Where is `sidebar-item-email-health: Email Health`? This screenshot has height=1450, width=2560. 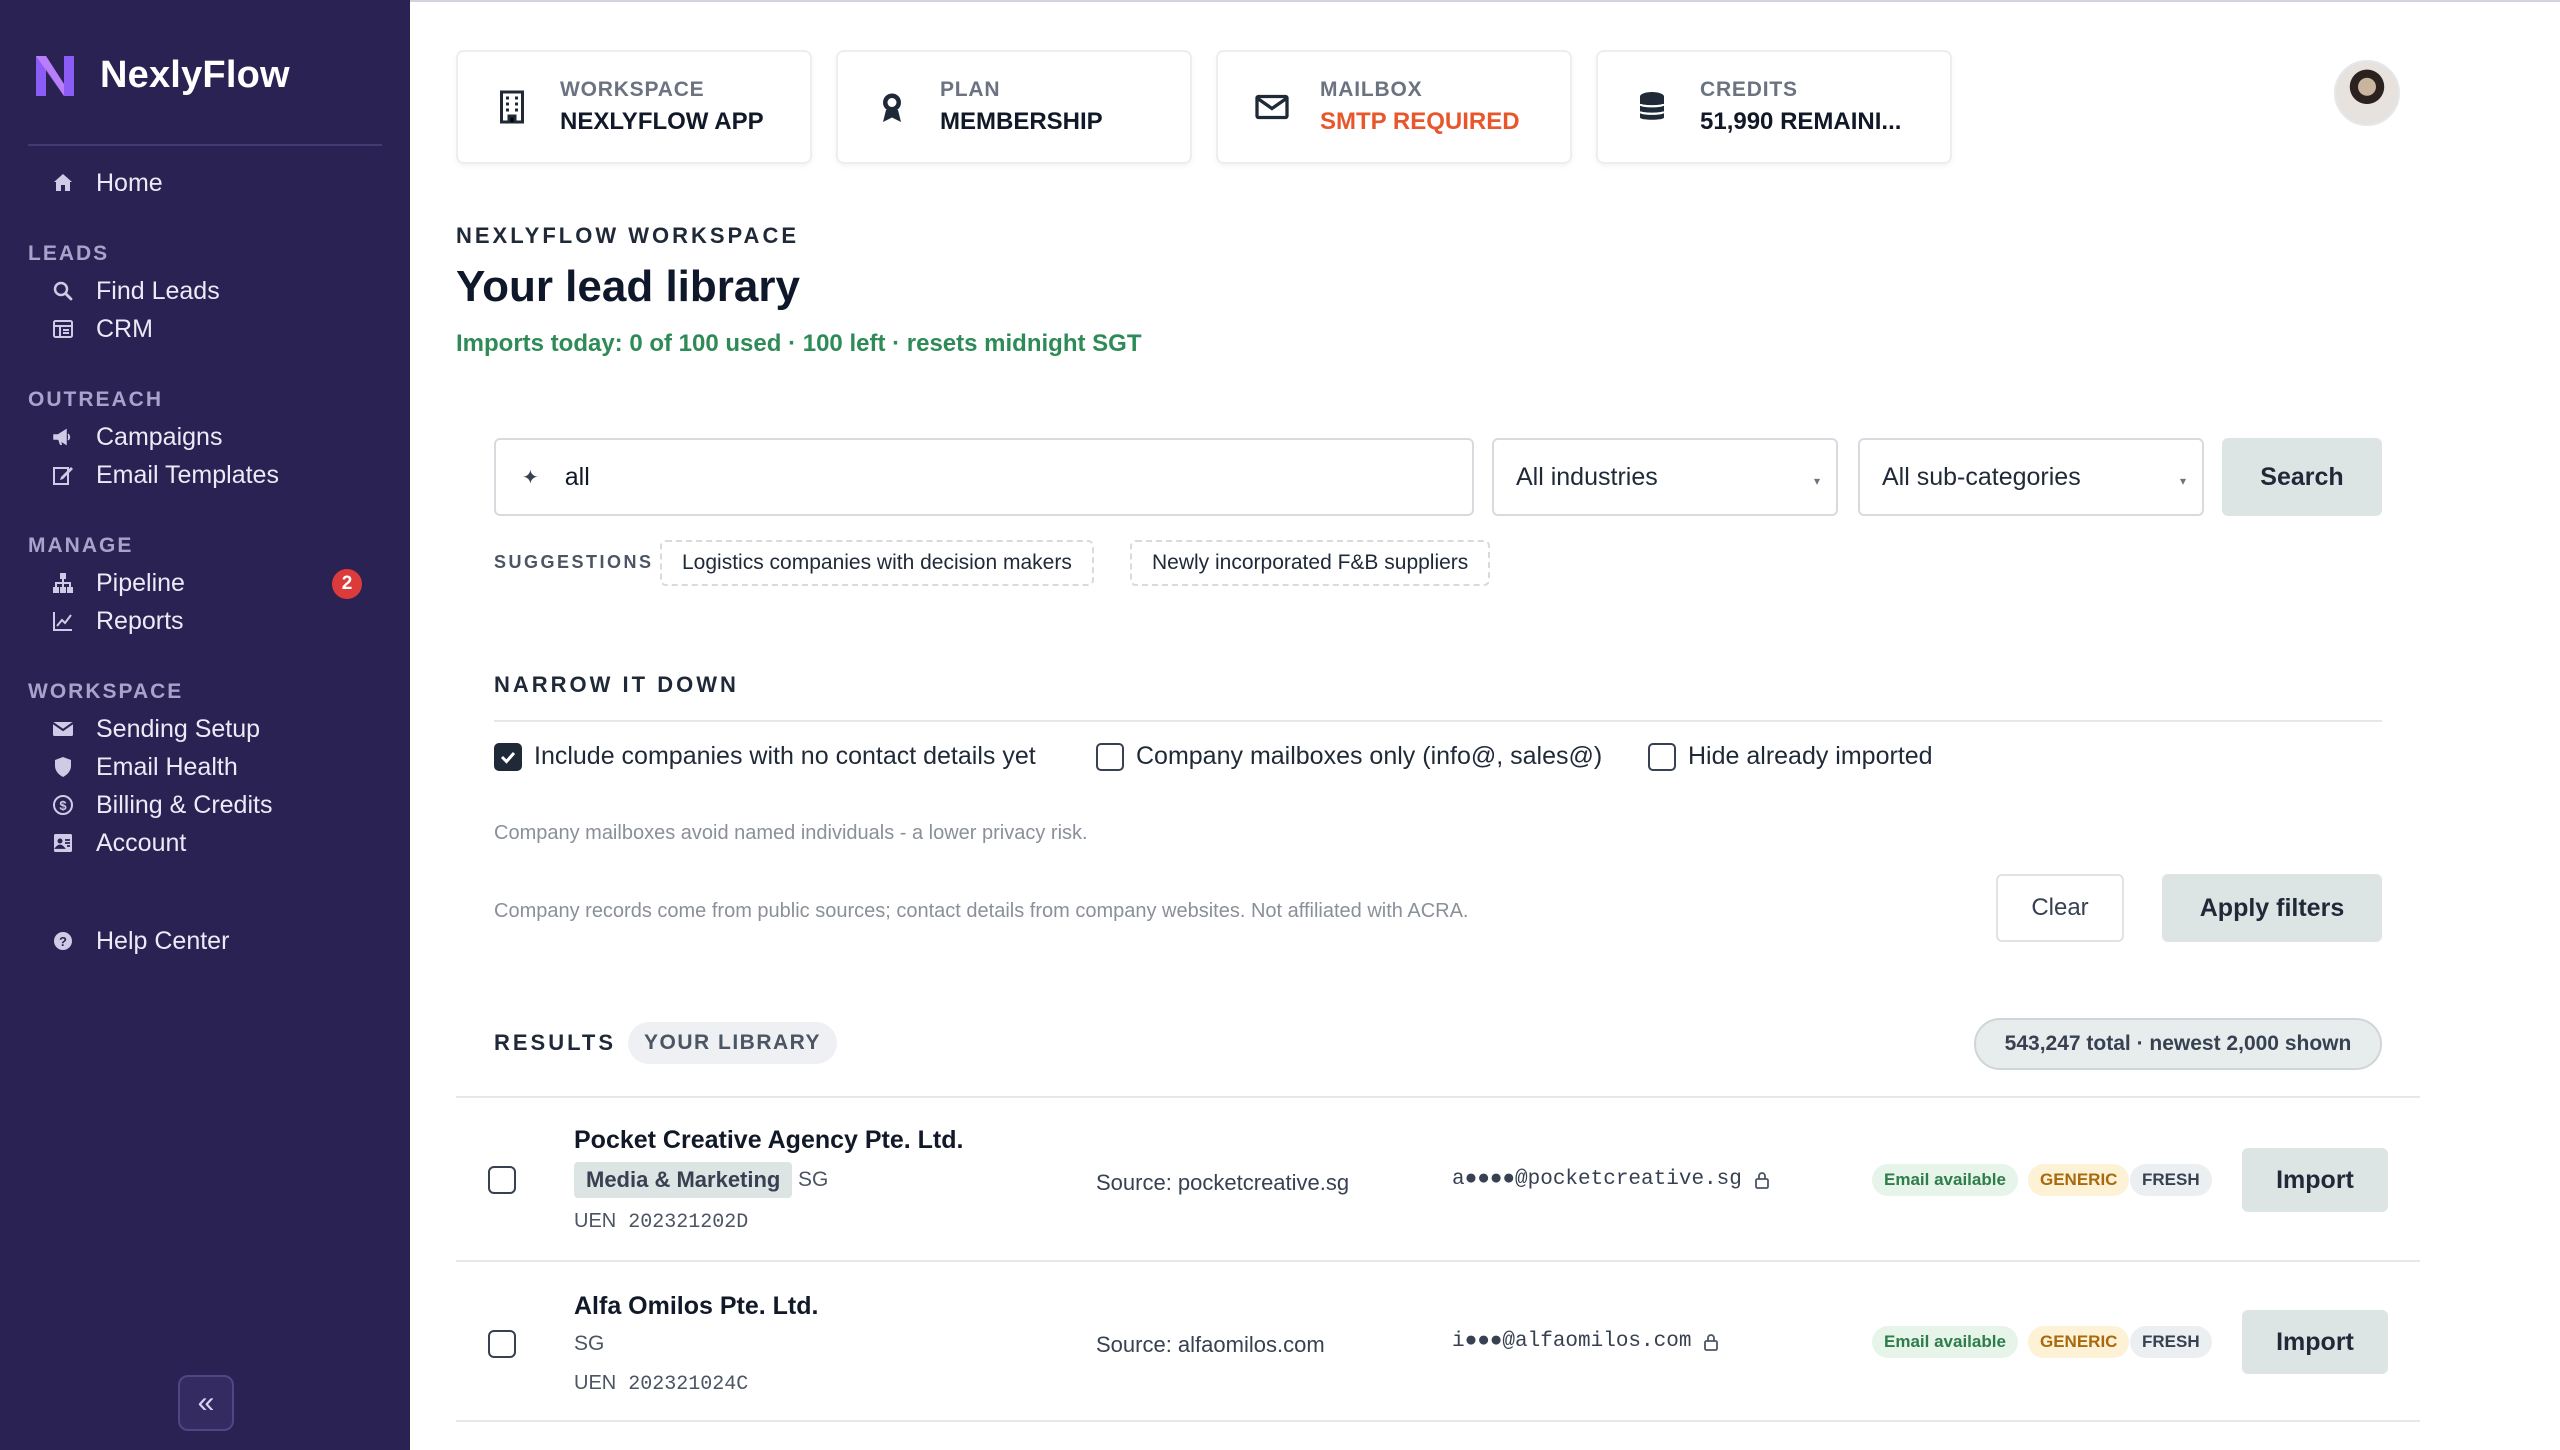
sidebar-item-email-health: Email Health is located at coordinates (205, 767).